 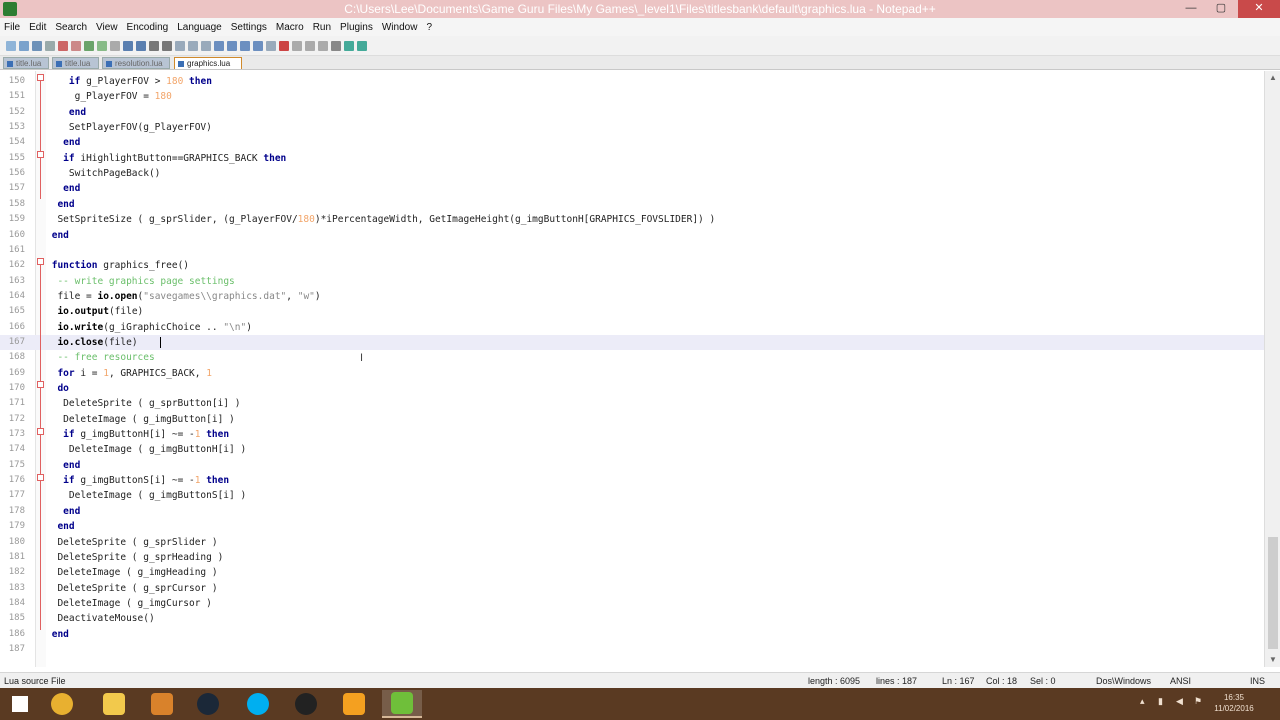 What do you see at coordinates (632, 465) in the screenshot?
I see `code-line: 175 end` at bounding box center [632, 465].